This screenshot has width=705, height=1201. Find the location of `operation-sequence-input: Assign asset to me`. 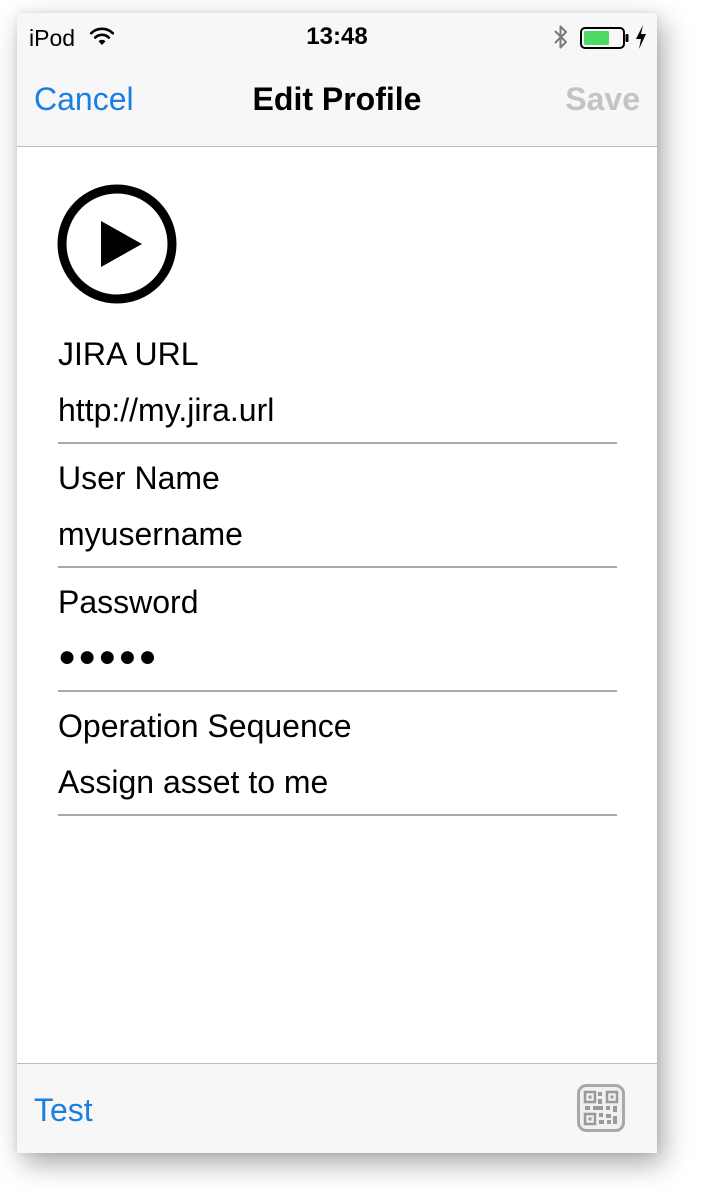

operation-sequence-input: Assign asset to me is located at coordinates (337, 782).